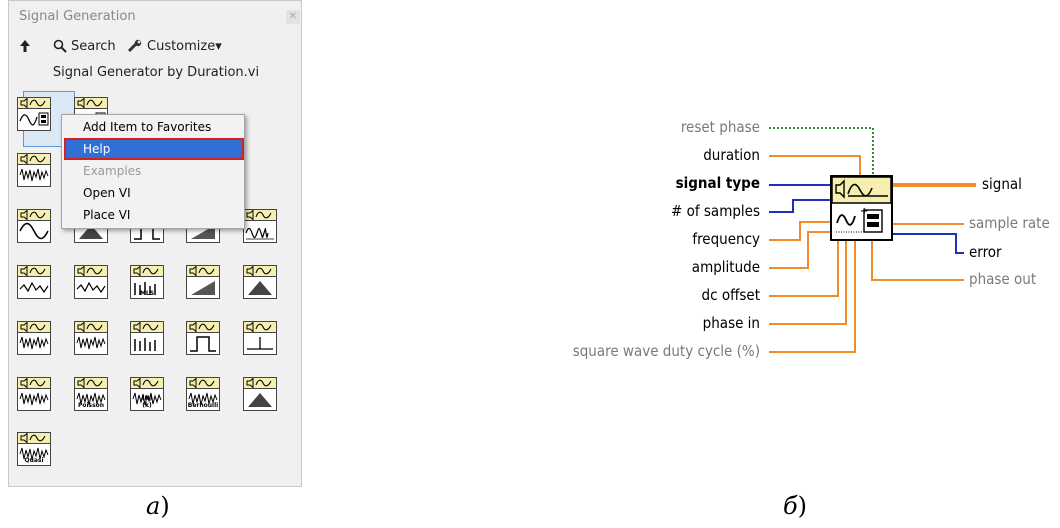 The height and width of the screenshot is (528, 1060). I want to click on palette-icon-label: Bernoulli, so click(203, 405).